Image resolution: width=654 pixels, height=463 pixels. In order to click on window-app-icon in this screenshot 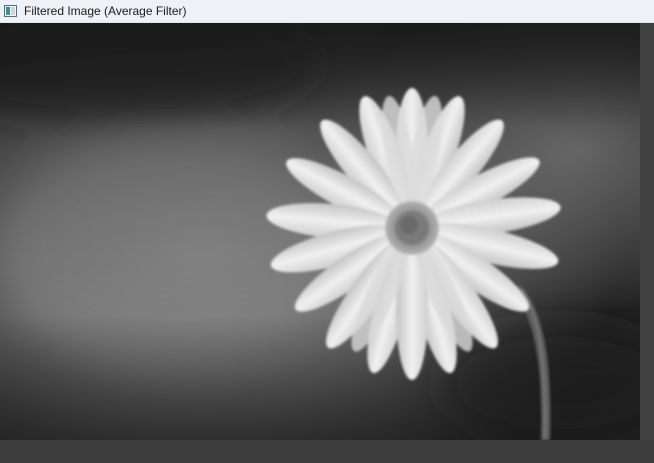, I will do `click(10, 11)`.